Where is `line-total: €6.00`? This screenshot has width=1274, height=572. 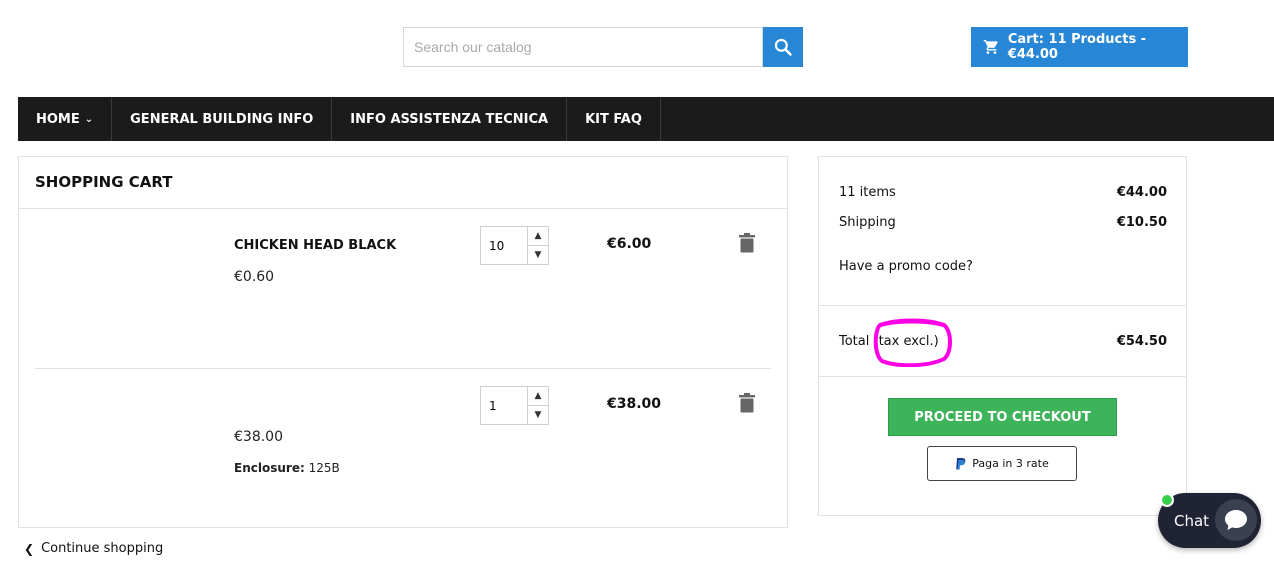 line-total: €6.00 is located at coordinates (629, 244).